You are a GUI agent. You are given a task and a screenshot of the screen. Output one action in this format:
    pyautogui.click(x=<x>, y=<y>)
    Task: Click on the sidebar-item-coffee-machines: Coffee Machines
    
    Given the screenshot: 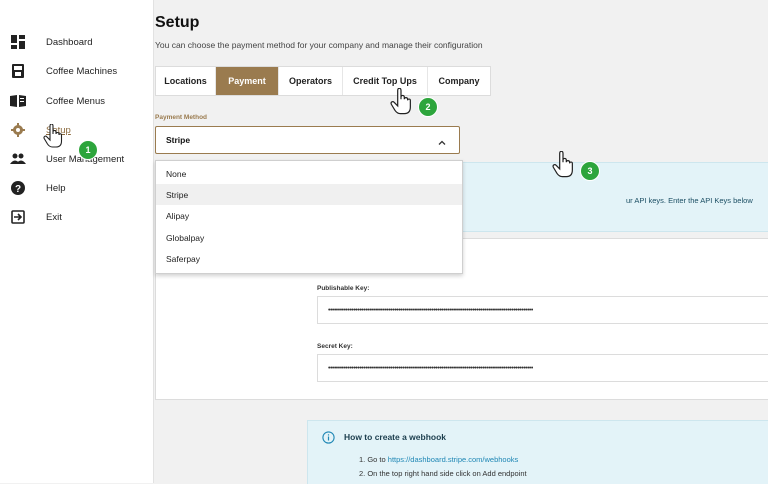 What is the action you would take?
    pyautogui.click(x=76, y=71)
    